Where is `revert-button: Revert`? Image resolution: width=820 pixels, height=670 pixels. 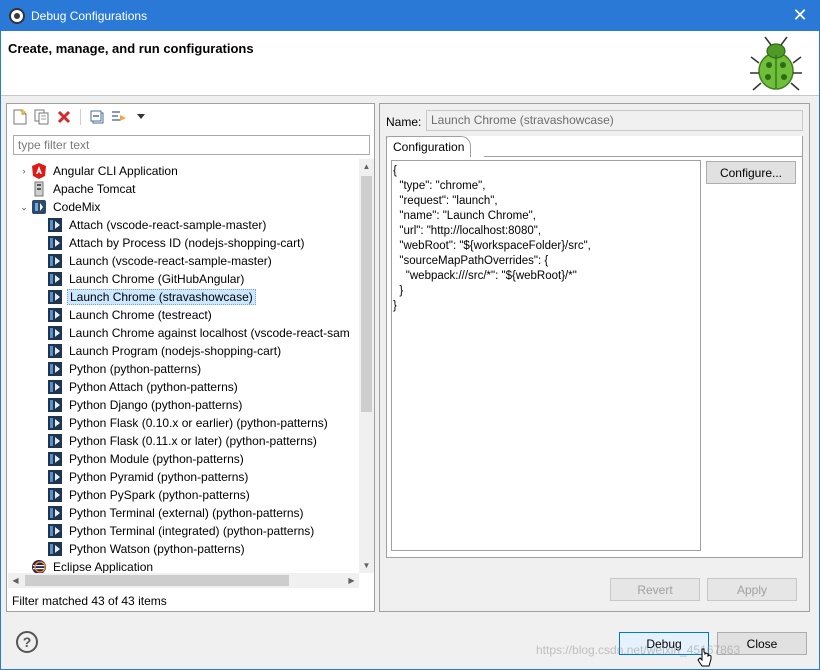 revert-button: Revert is located at coordinates (655, 589).